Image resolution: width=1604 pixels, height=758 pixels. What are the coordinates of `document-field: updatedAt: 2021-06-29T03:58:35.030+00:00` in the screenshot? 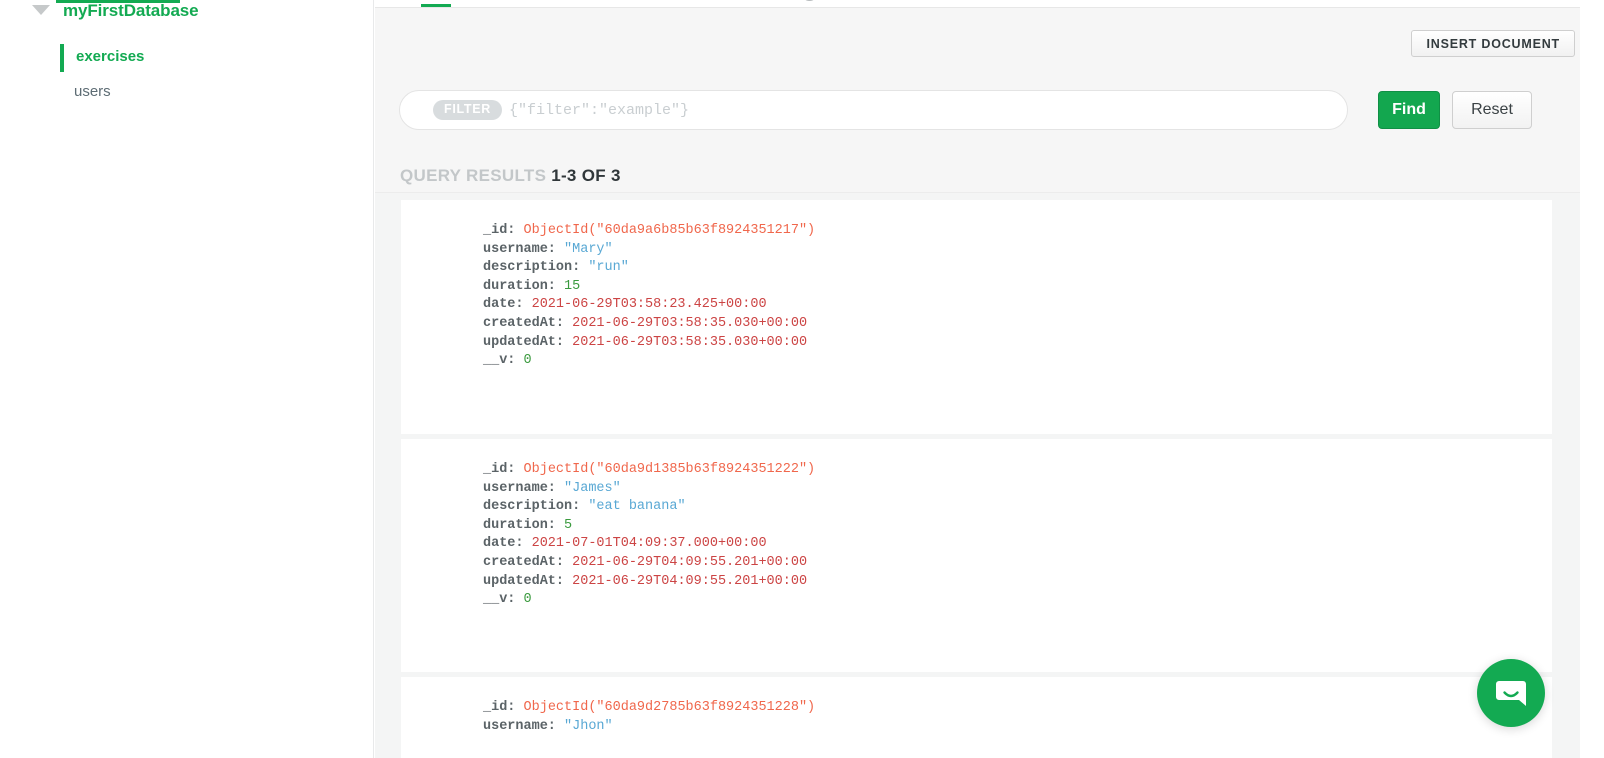 It's located at (1017, 343).